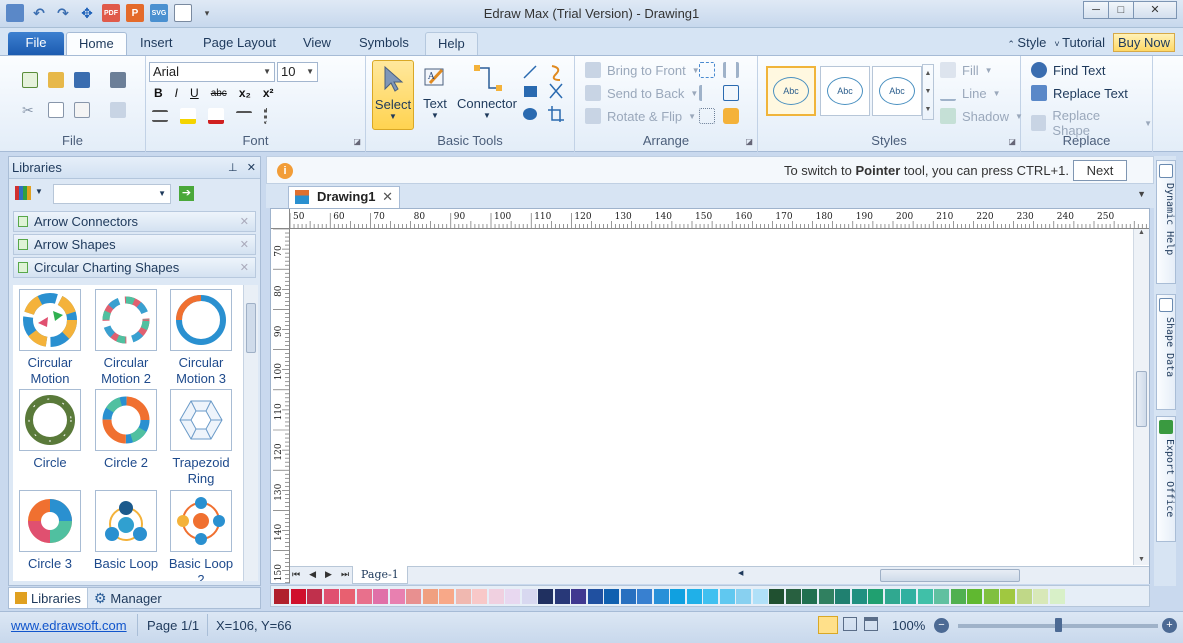  What do you see at coordinates (384, 43) in the screenshot?
I see `tab-symbols: Symbols` at bounding box center [384, 43].